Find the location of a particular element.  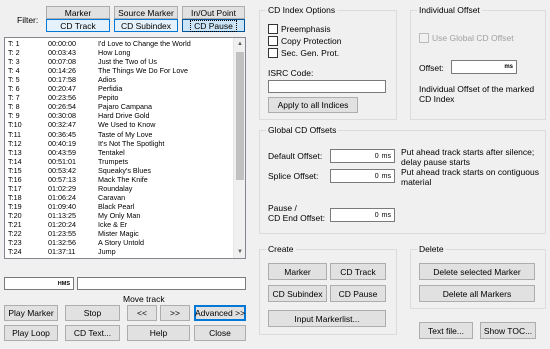

play-marker-button: Play Marker is located at coordinates (31, 313).